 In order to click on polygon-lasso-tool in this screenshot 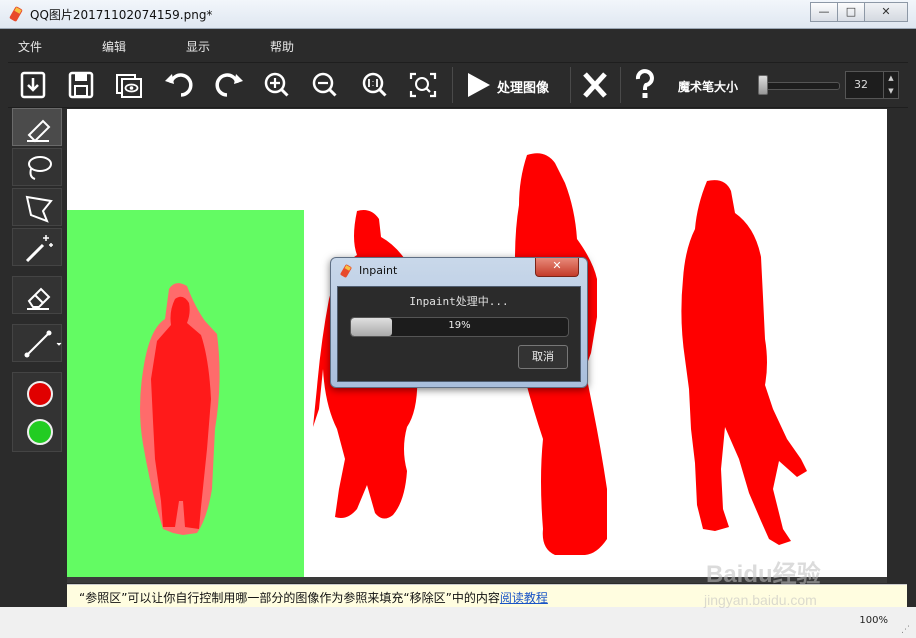, I will do `click(37, 207)`.